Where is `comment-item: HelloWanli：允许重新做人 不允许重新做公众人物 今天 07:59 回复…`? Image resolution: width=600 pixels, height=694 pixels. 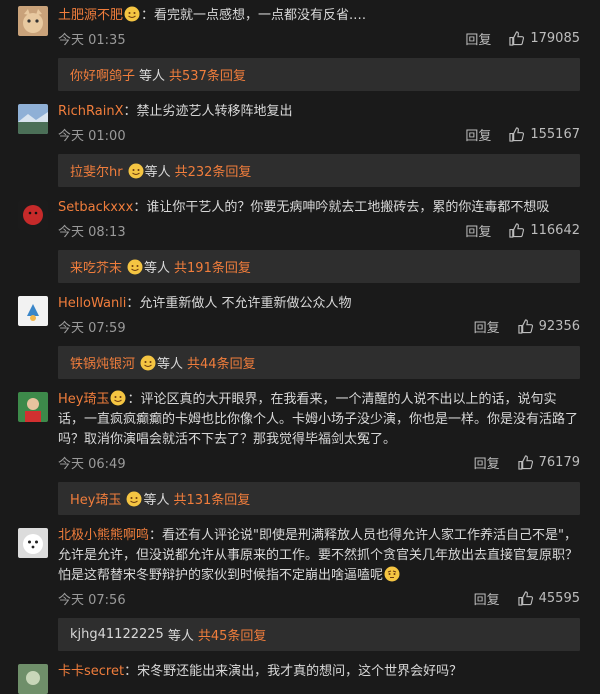 comment-item: HelloWanli：允许重新做人 不允许重新做公众人物 今天 07:59 回复… is located at coordinates (300, 315).